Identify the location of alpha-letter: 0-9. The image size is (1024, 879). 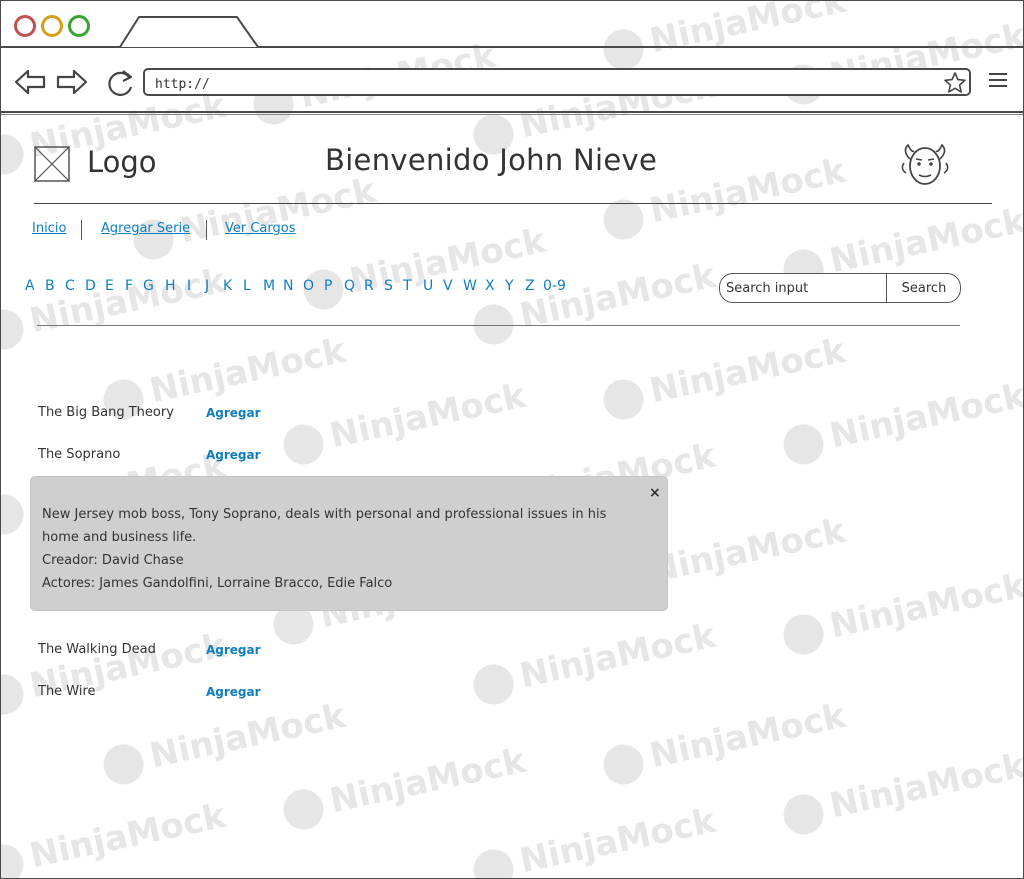
(554, 286).